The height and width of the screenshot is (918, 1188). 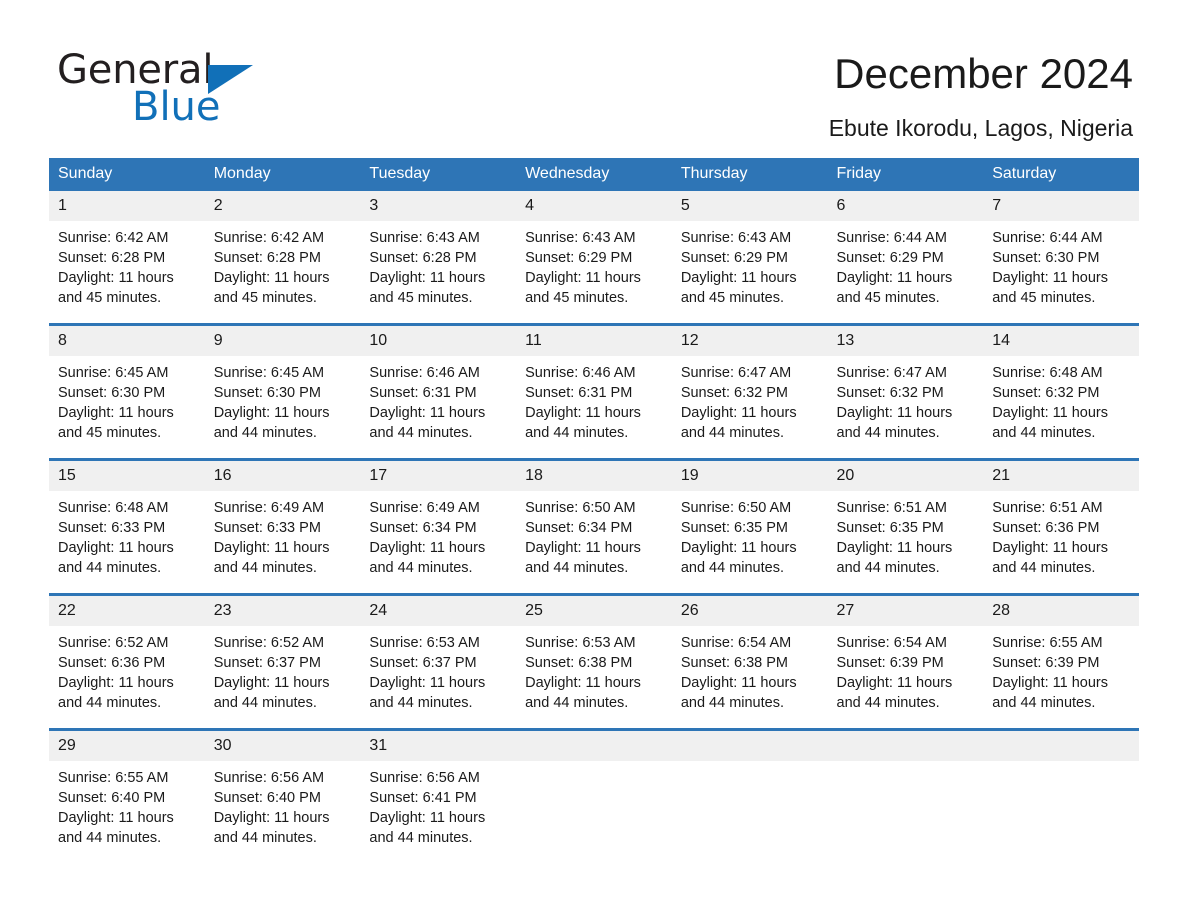 I want to click on logo-text-blue: Blue, so click(x=176, y=107).